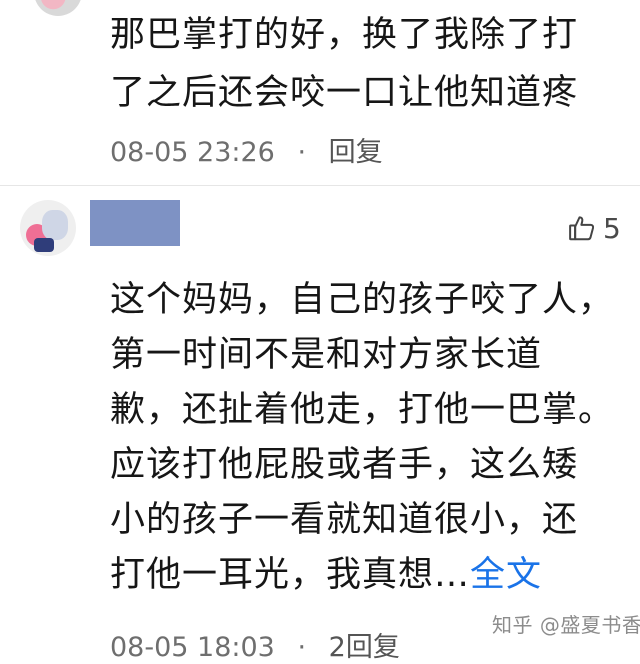 The image size is (640, 664). I want to click on comment-line: 歉，还扯着他走，打他一巴掌。, so click(362, 410).